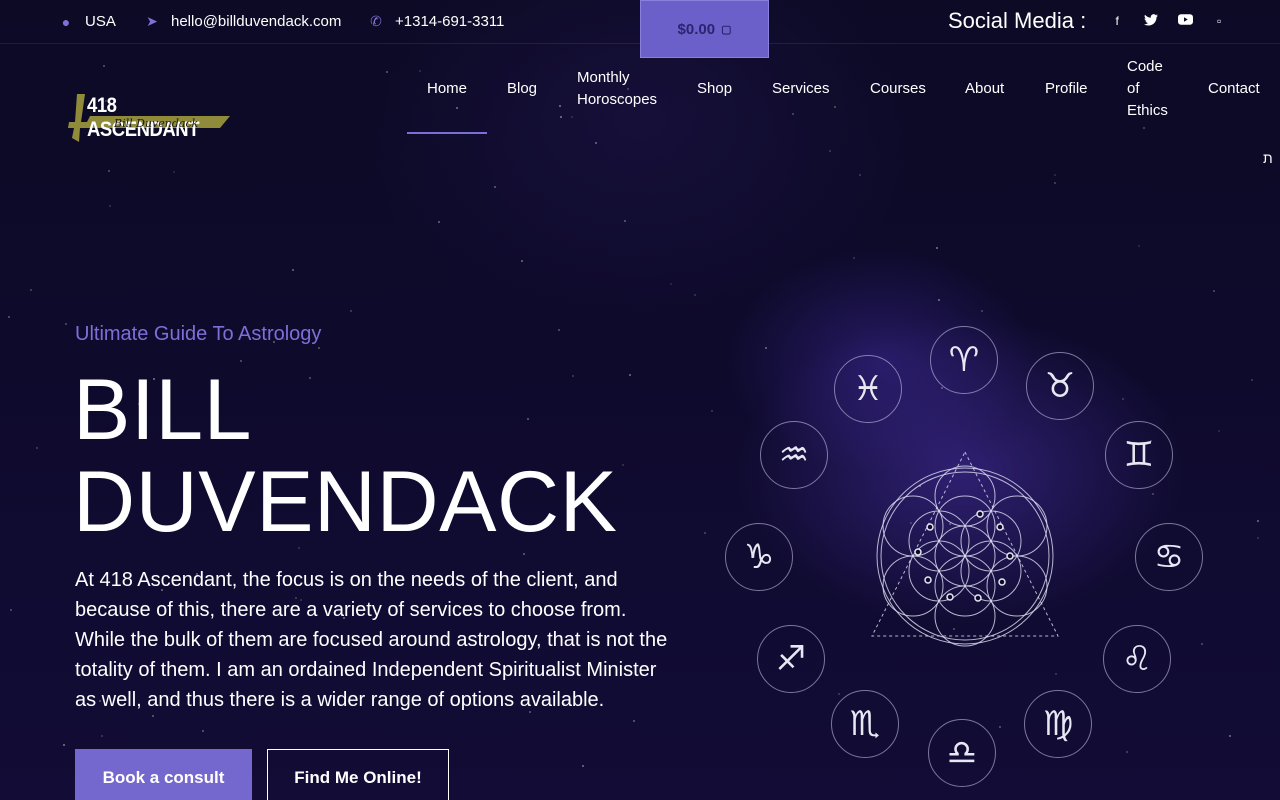  I want to click on nav-home: Home, so click(447, 89).